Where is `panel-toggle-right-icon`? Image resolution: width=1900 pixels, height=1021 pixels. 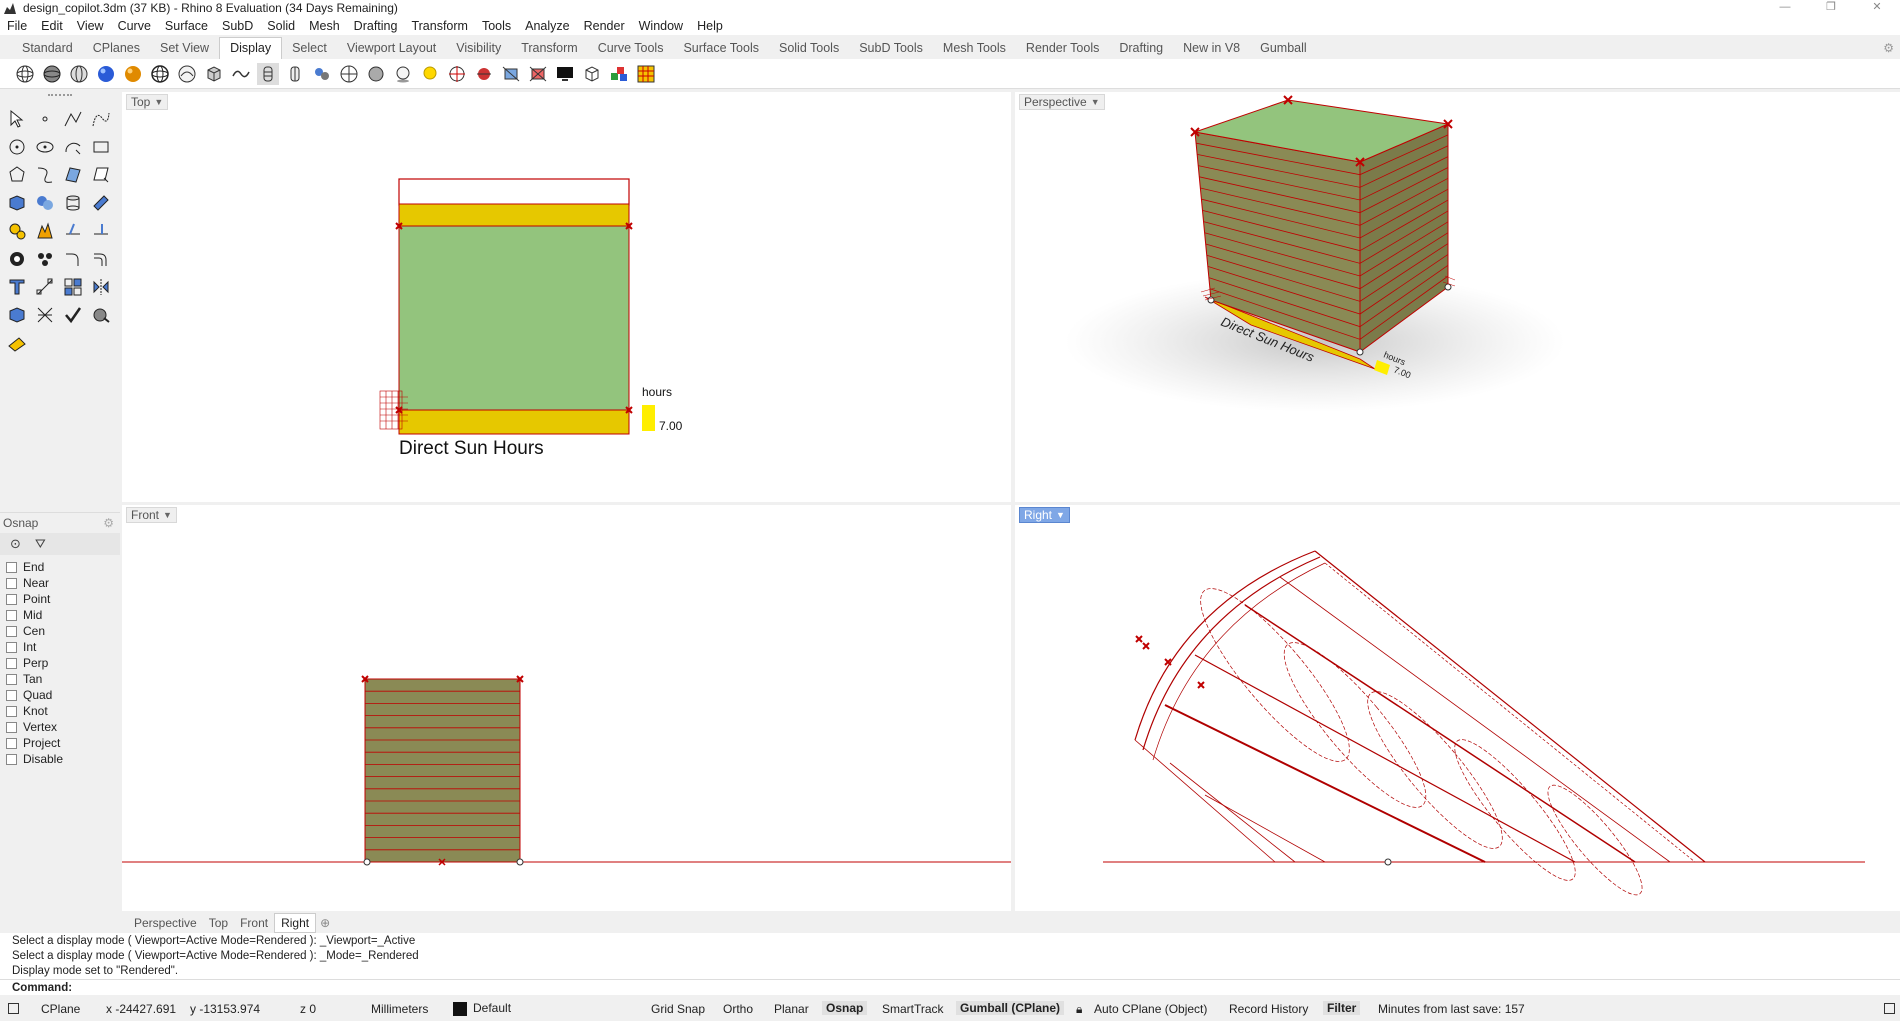
panel-toggle-right-icon is located at coordinates (1889, 1010).